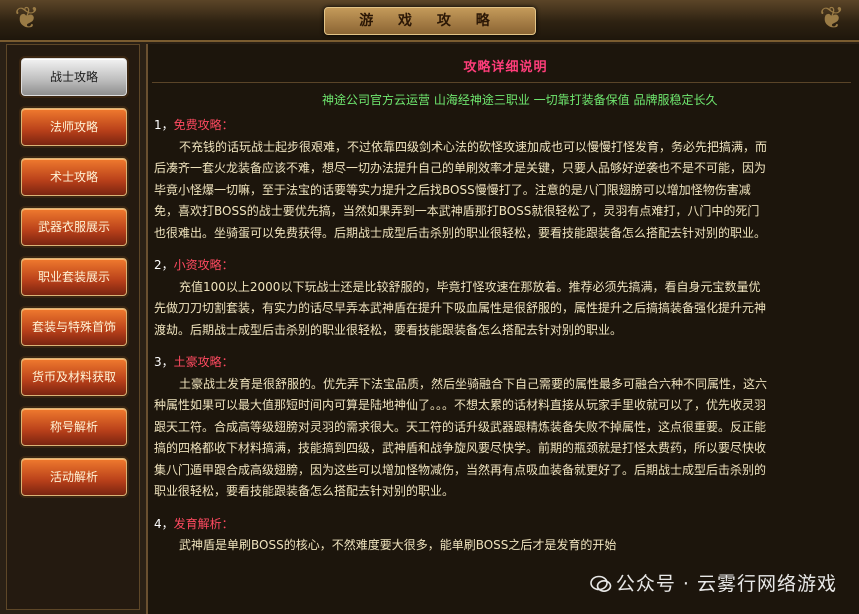  What do you see at coordinates (74, 77) in the screenshot?
I see `sidebar-item-warrior-guide: 战士攻略` at bounding box center [74, 77].